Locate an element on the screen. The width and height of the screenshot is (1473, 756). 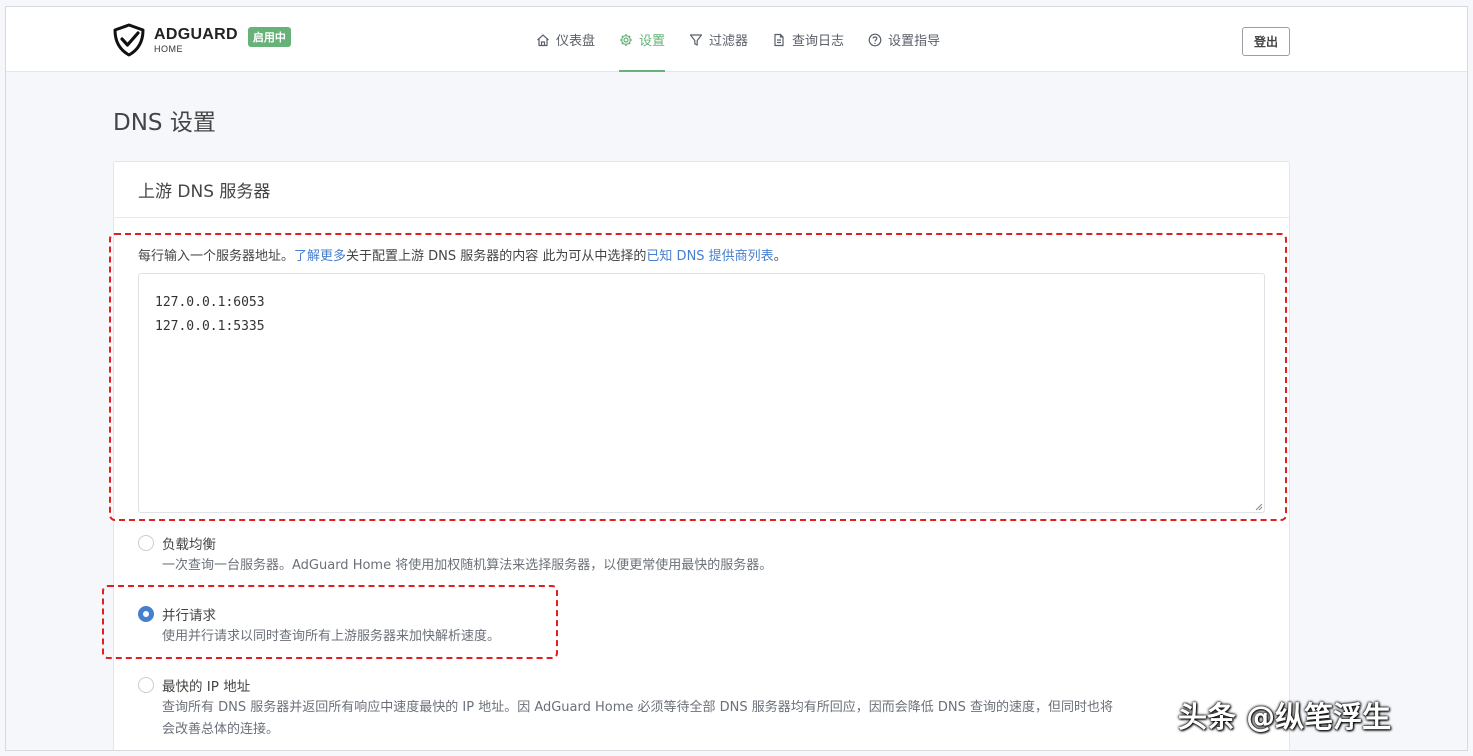
fastest-ip-radio is located at coordinates (146, 685).